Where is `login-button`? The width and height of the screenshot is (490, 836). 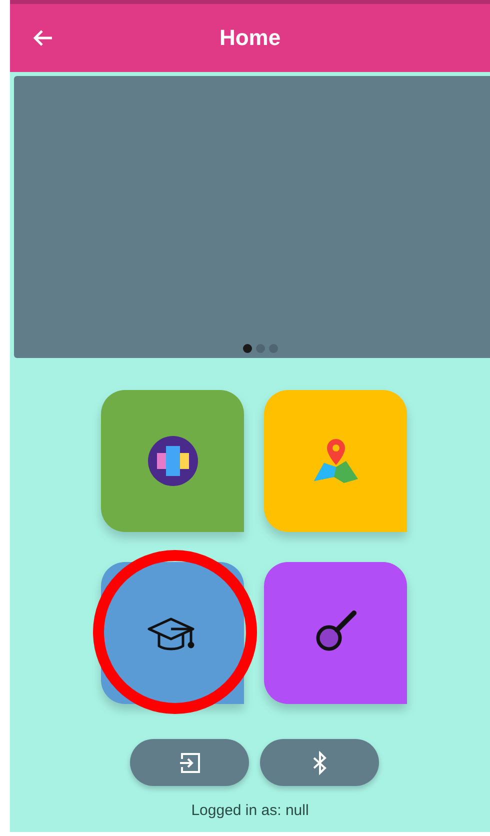
login-button is located at coordinates (189, 762).